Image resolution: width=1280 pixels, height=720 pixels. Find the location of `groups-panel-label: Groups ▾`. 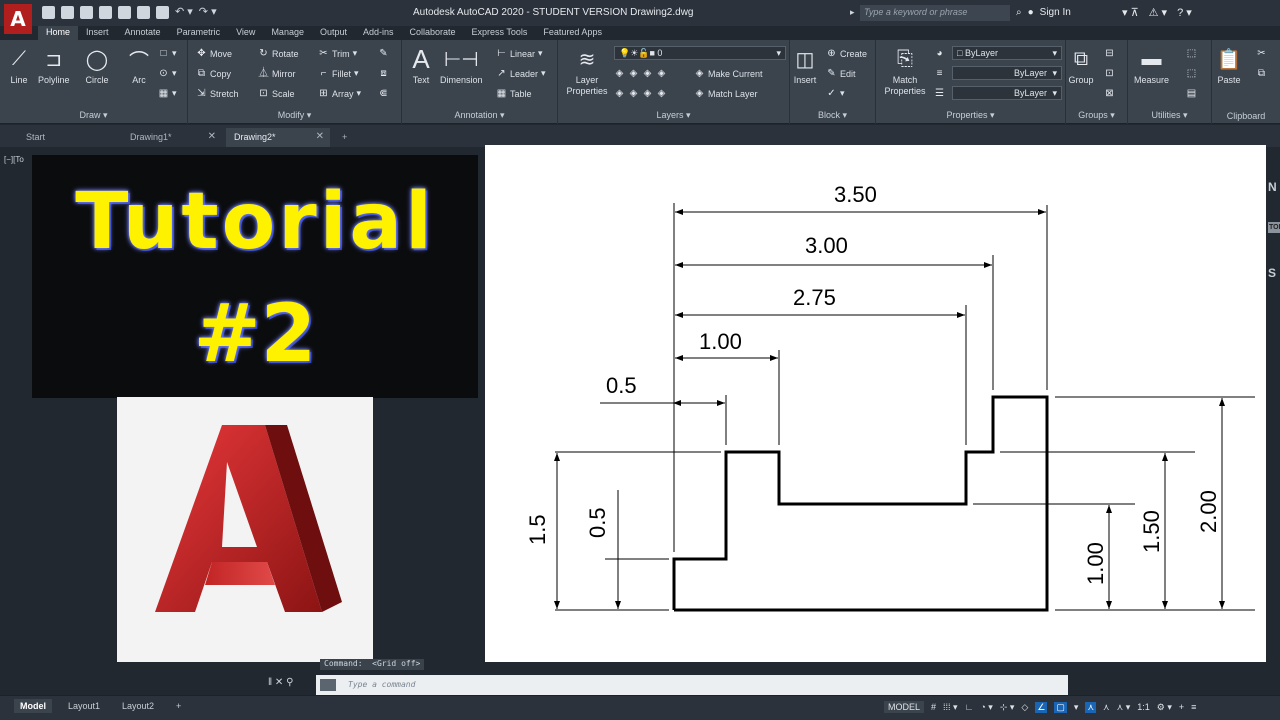

groups-panel-label: Groups ▾ is located at coordinates (1096, 115).